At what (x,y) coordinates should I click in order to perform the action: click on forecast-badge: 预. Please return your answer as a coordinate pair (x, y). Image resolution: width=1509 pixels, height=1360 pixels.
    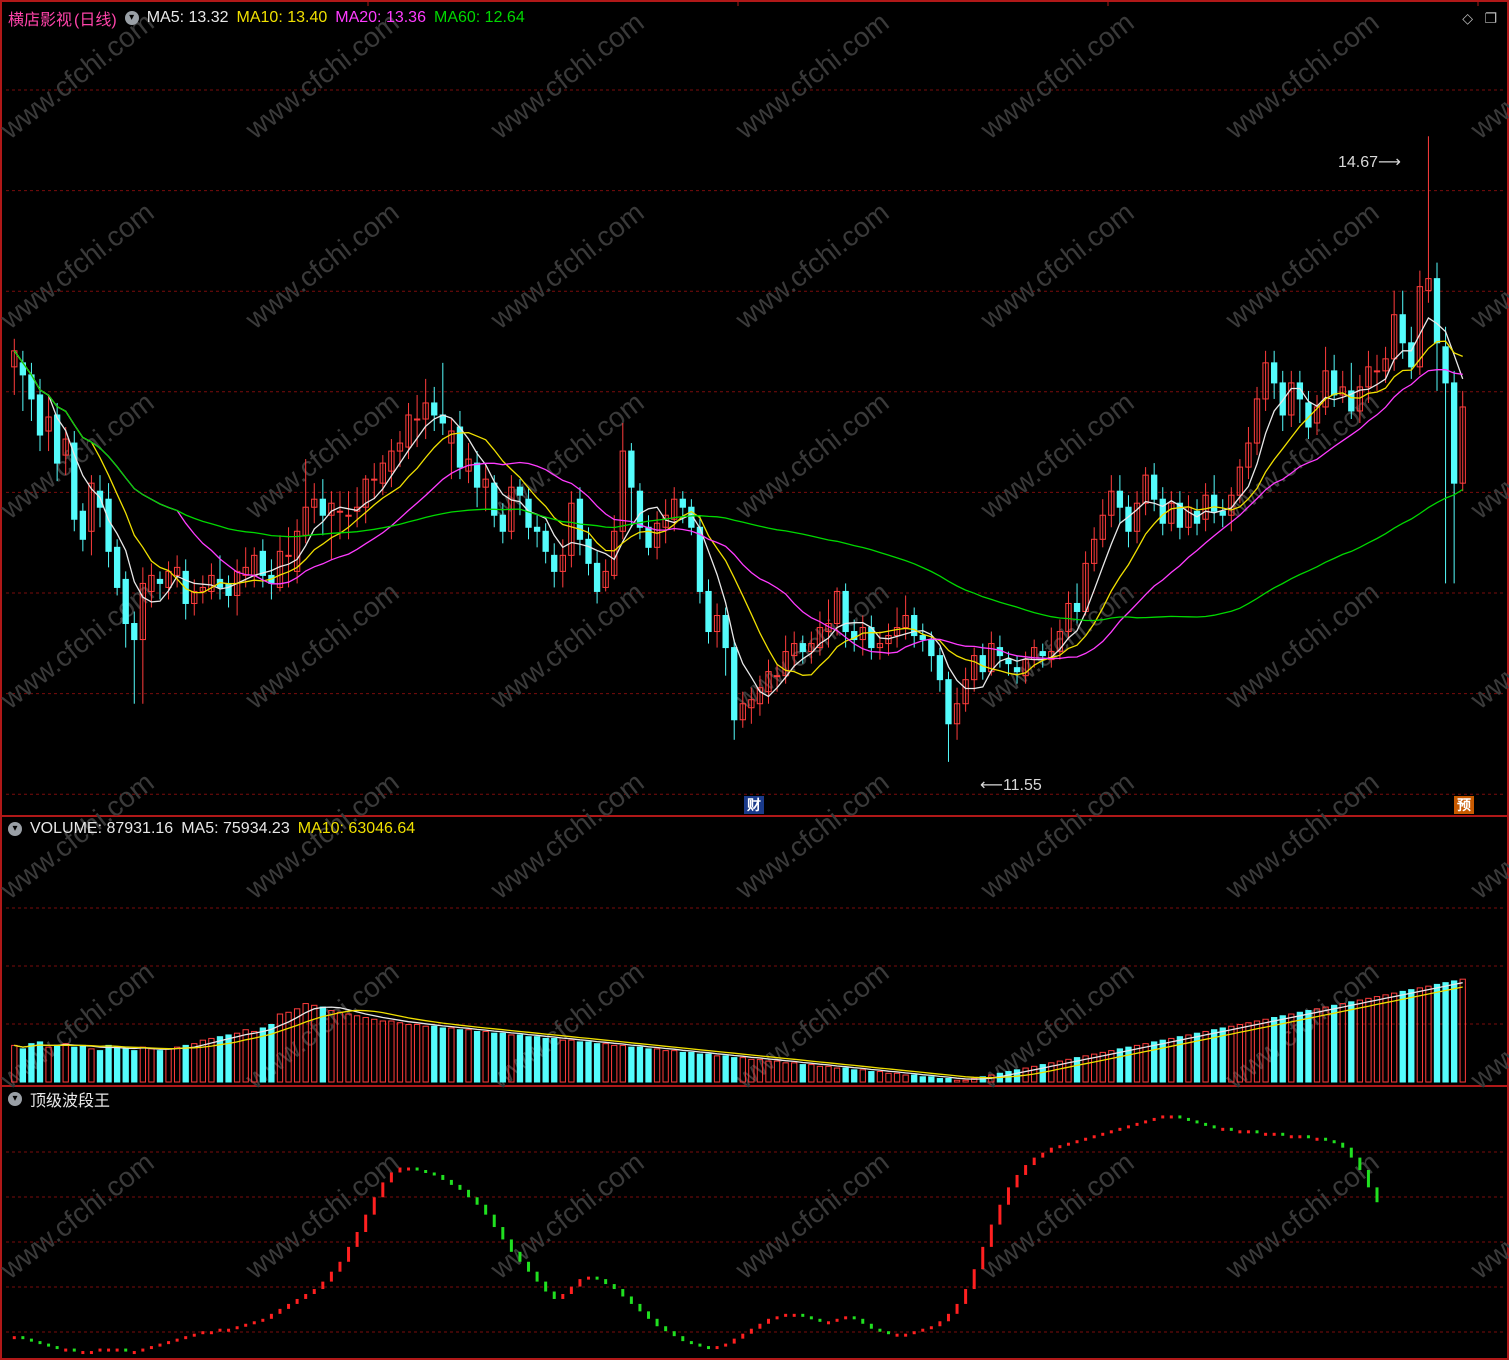
    Looking at the image, I should click on (1464, 805).